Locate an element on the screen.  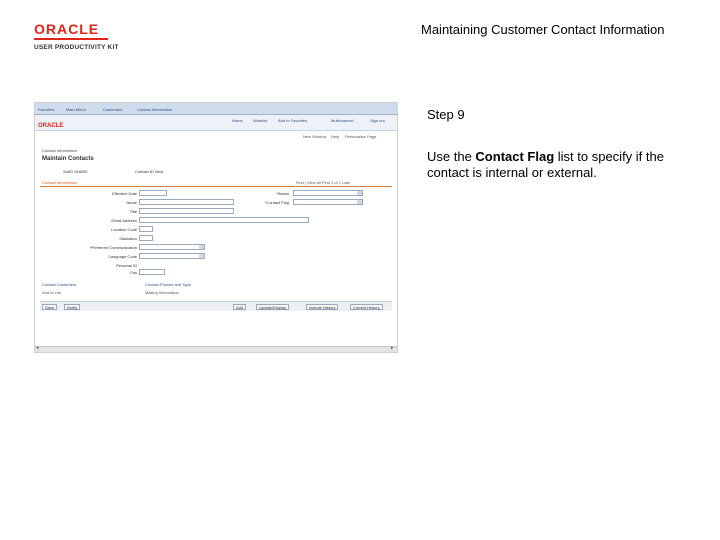
nav-sign-out: Sign out is located at coordinates (377, 120).